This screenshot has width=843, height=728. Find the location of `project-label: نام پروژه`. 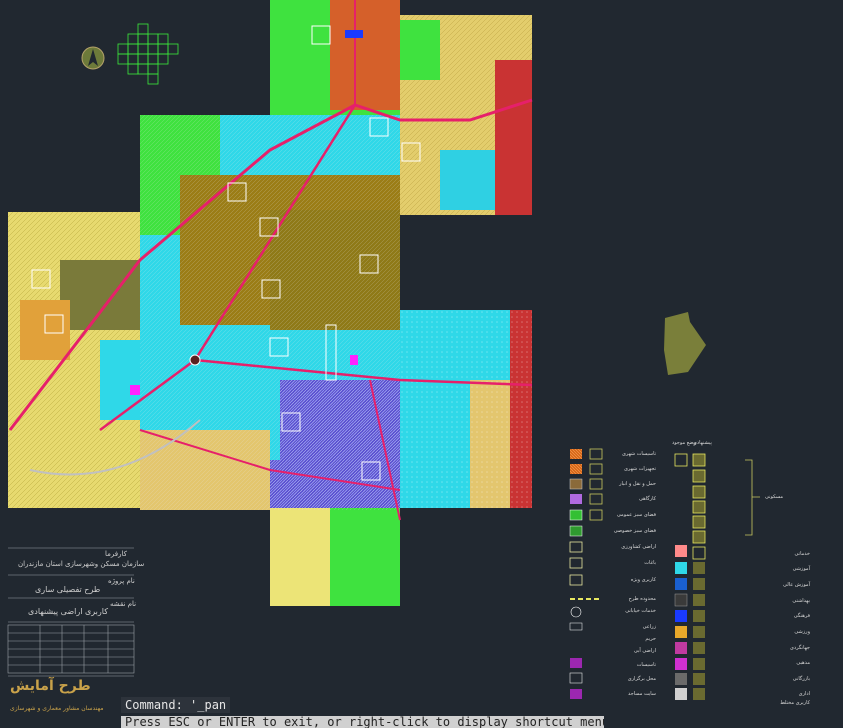

project-label: نام پروژه is located at coordinates (121, 581).